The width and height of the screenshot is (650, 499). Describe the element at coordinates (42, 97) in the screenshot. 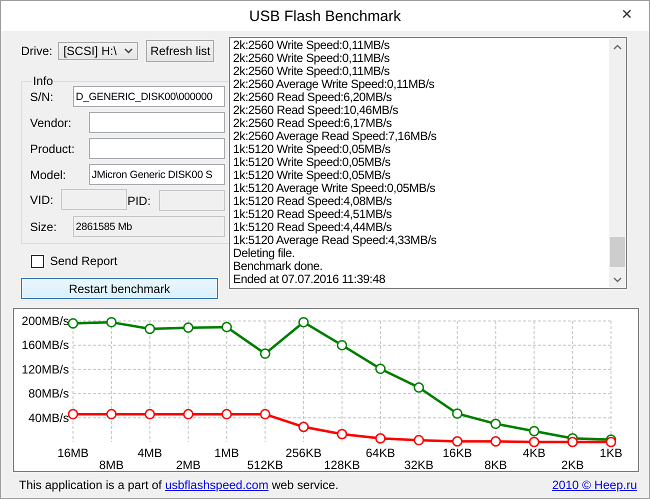

I see `field-label: S/N:` at that location.